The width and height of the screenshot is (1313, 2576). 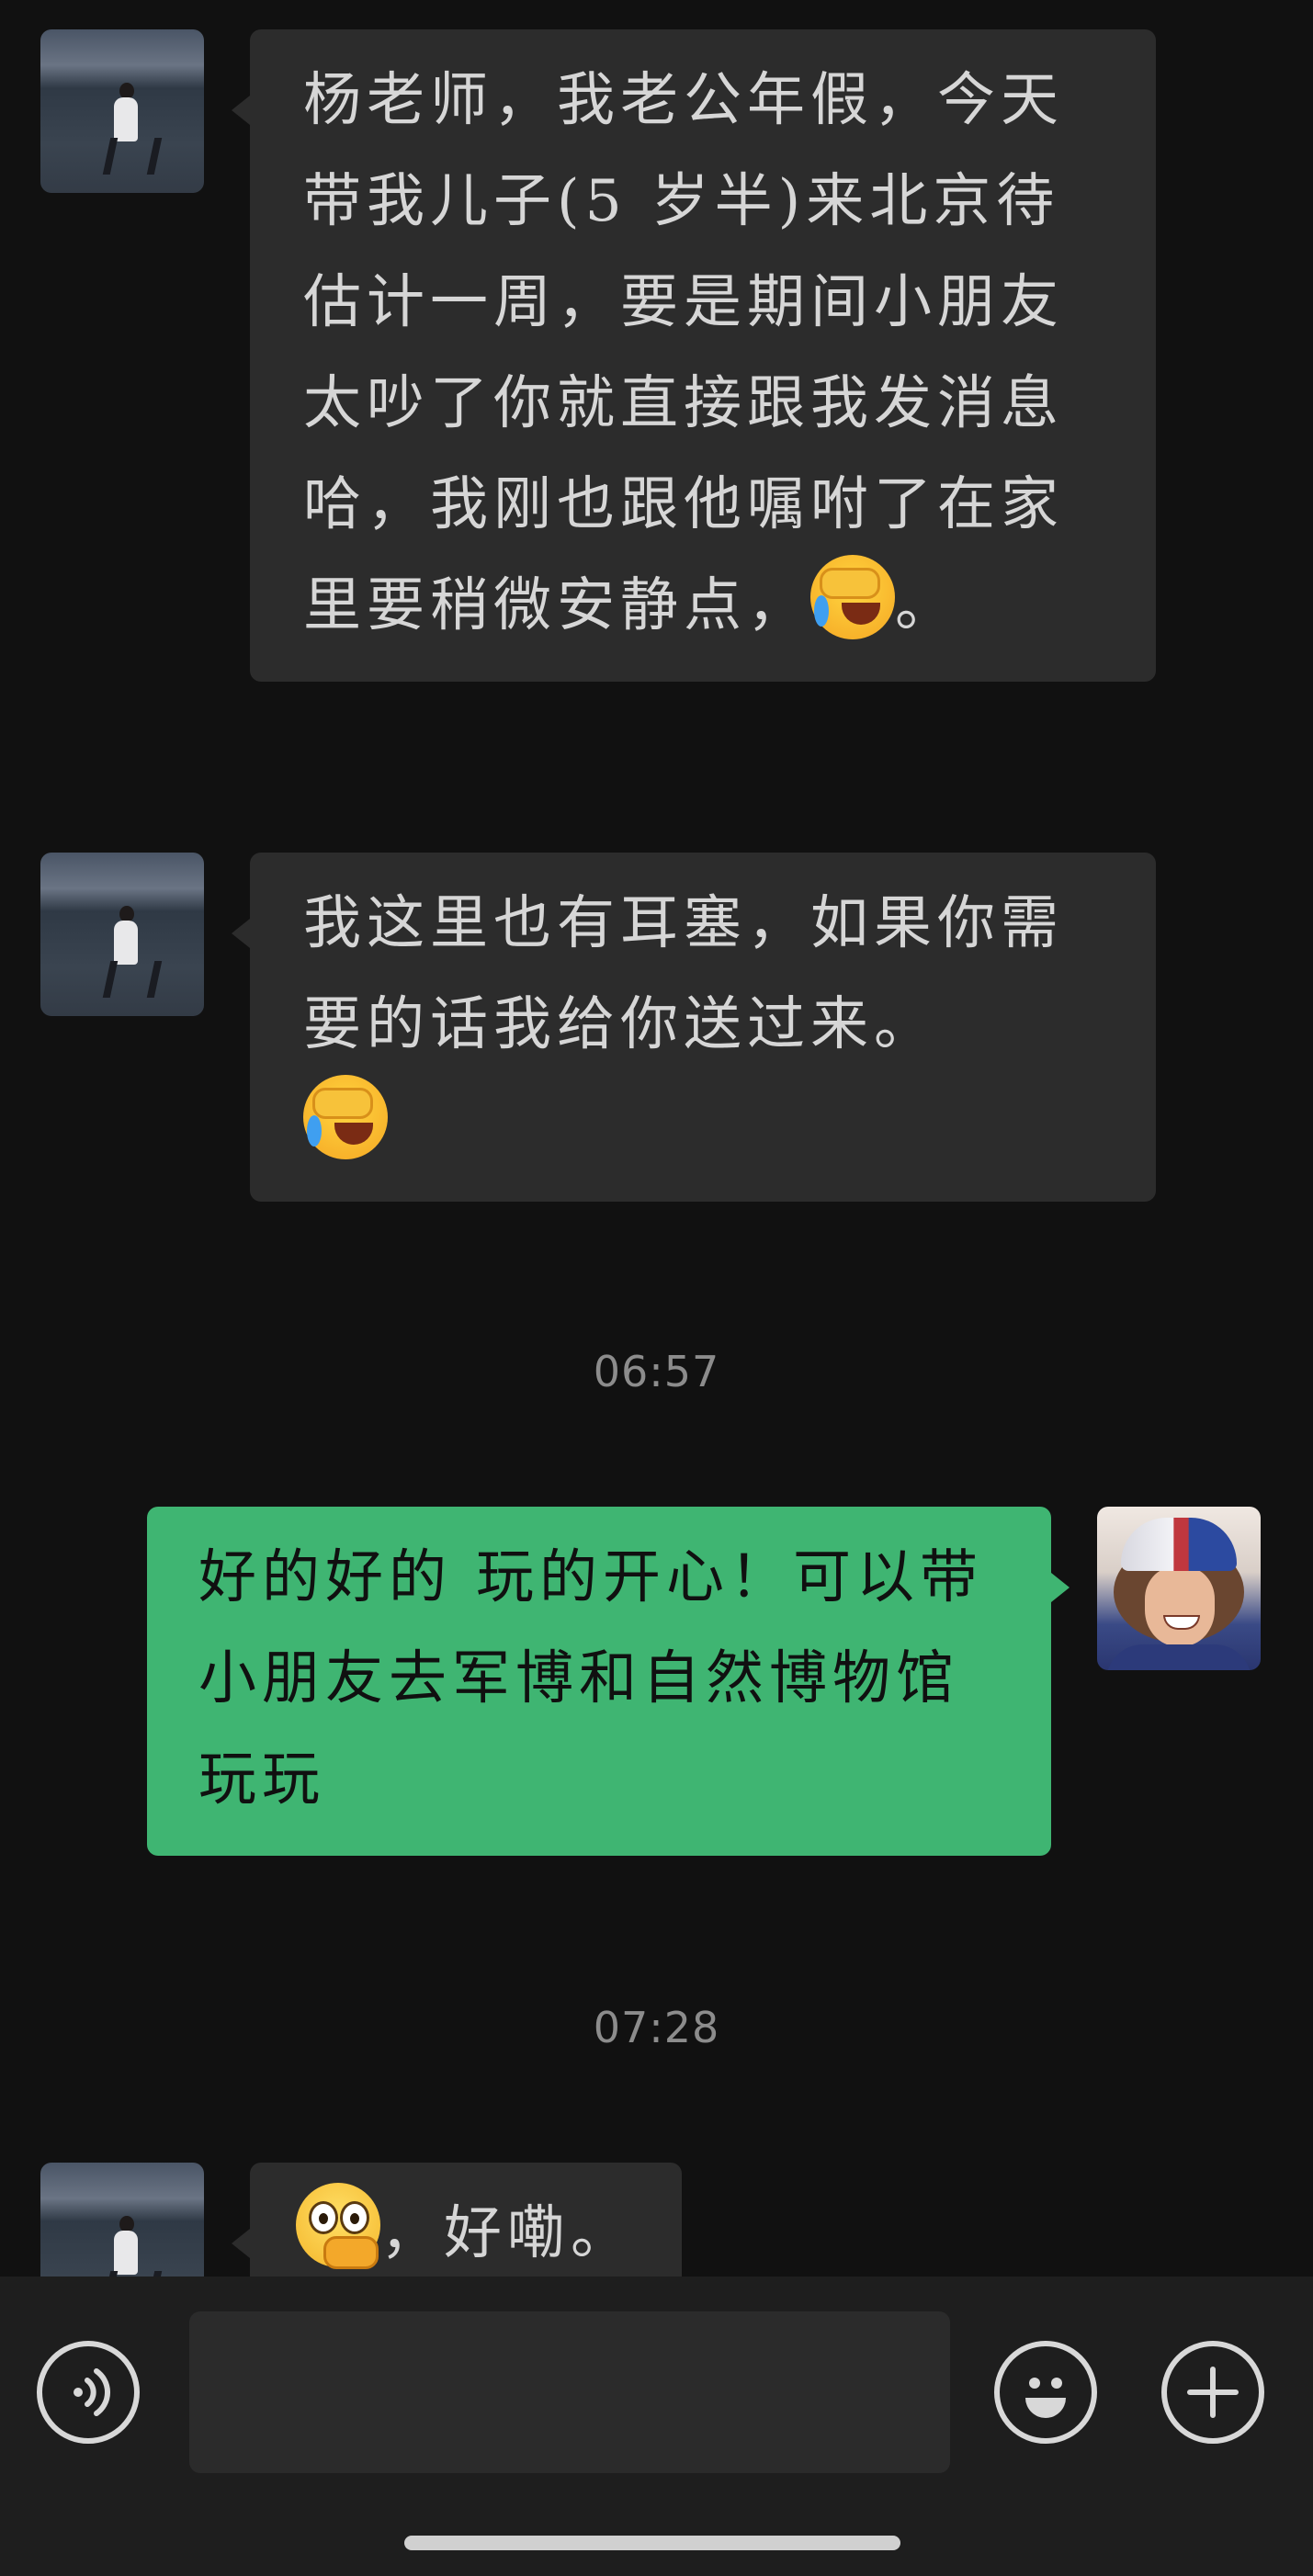 I want to click on chat-input-bar, so click(x=656, y=2426).